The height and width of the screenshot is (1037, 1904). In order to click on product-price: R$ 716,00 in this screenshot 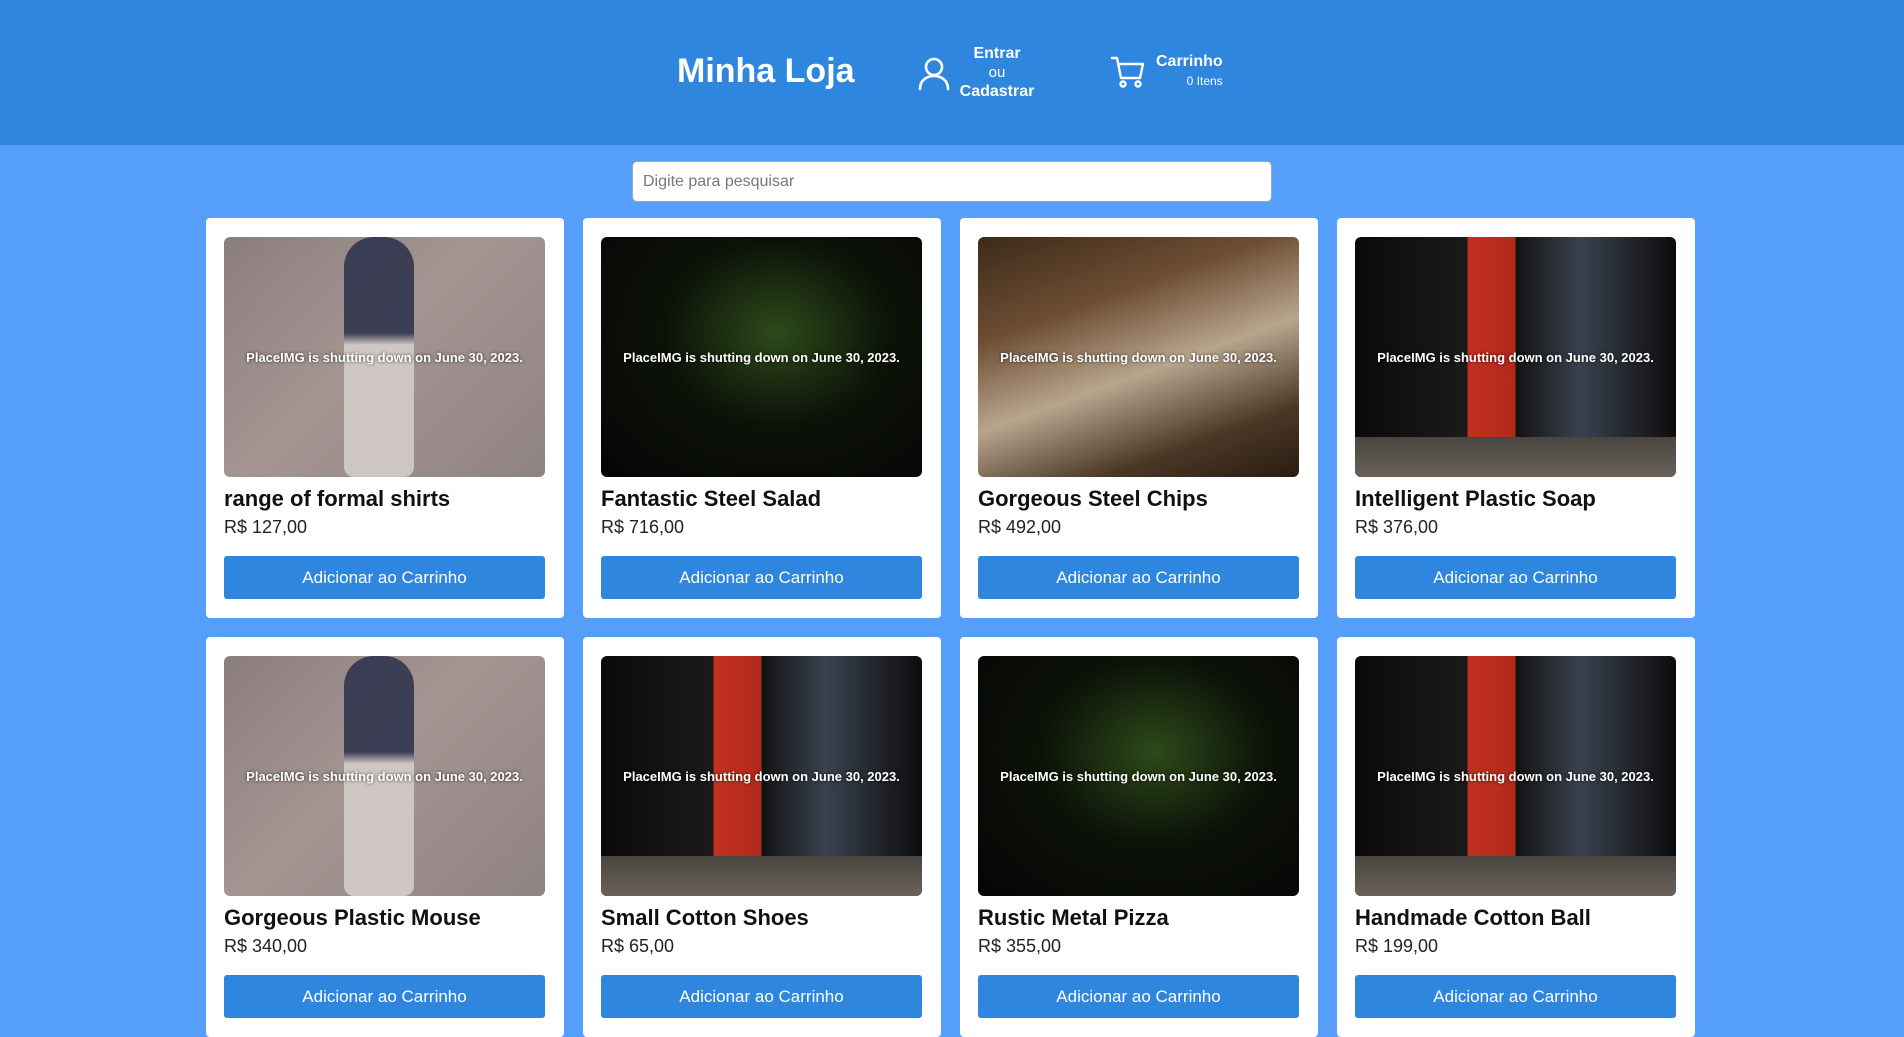, I will do `click(643, 527)`.